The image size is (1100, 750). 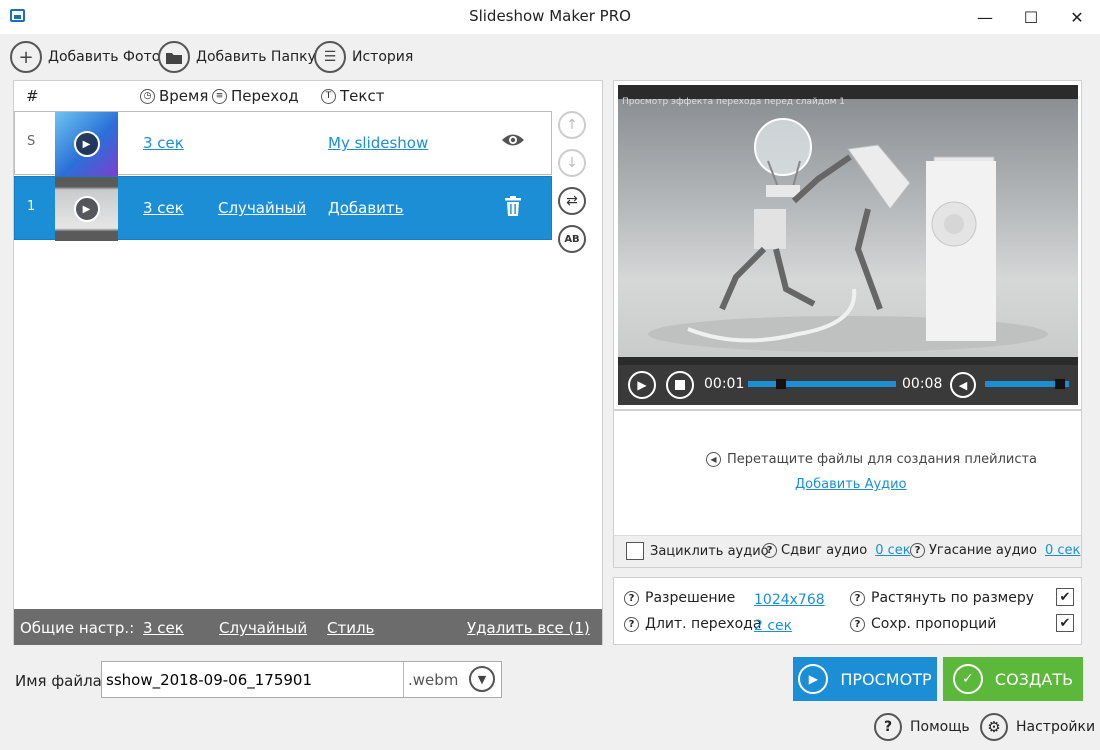 What do you see at coordinates (995, 550) in the screenshot?
I see `audio-fade-option: ? Угасание аудио 0 сек` at bounding box center [995, 550].